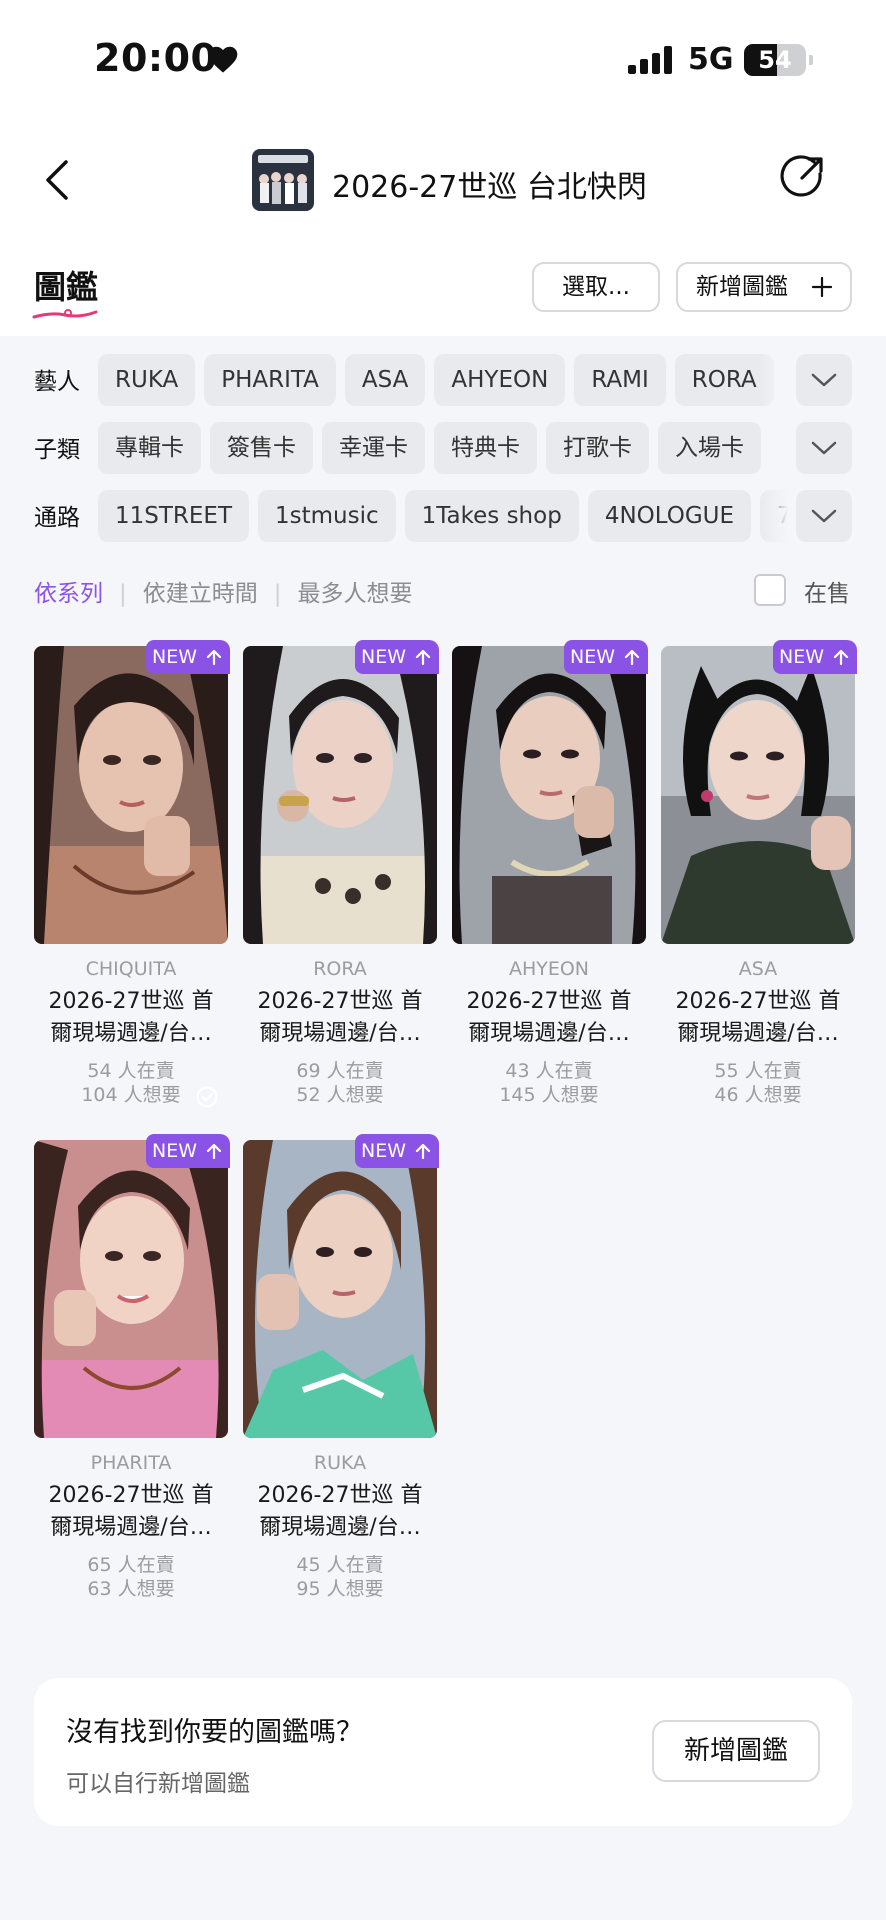 The image size is (886, 1920). Describe the element at coordinates (824, 380) in the screenshot. I see `expand-artist-filter-button` at that location.